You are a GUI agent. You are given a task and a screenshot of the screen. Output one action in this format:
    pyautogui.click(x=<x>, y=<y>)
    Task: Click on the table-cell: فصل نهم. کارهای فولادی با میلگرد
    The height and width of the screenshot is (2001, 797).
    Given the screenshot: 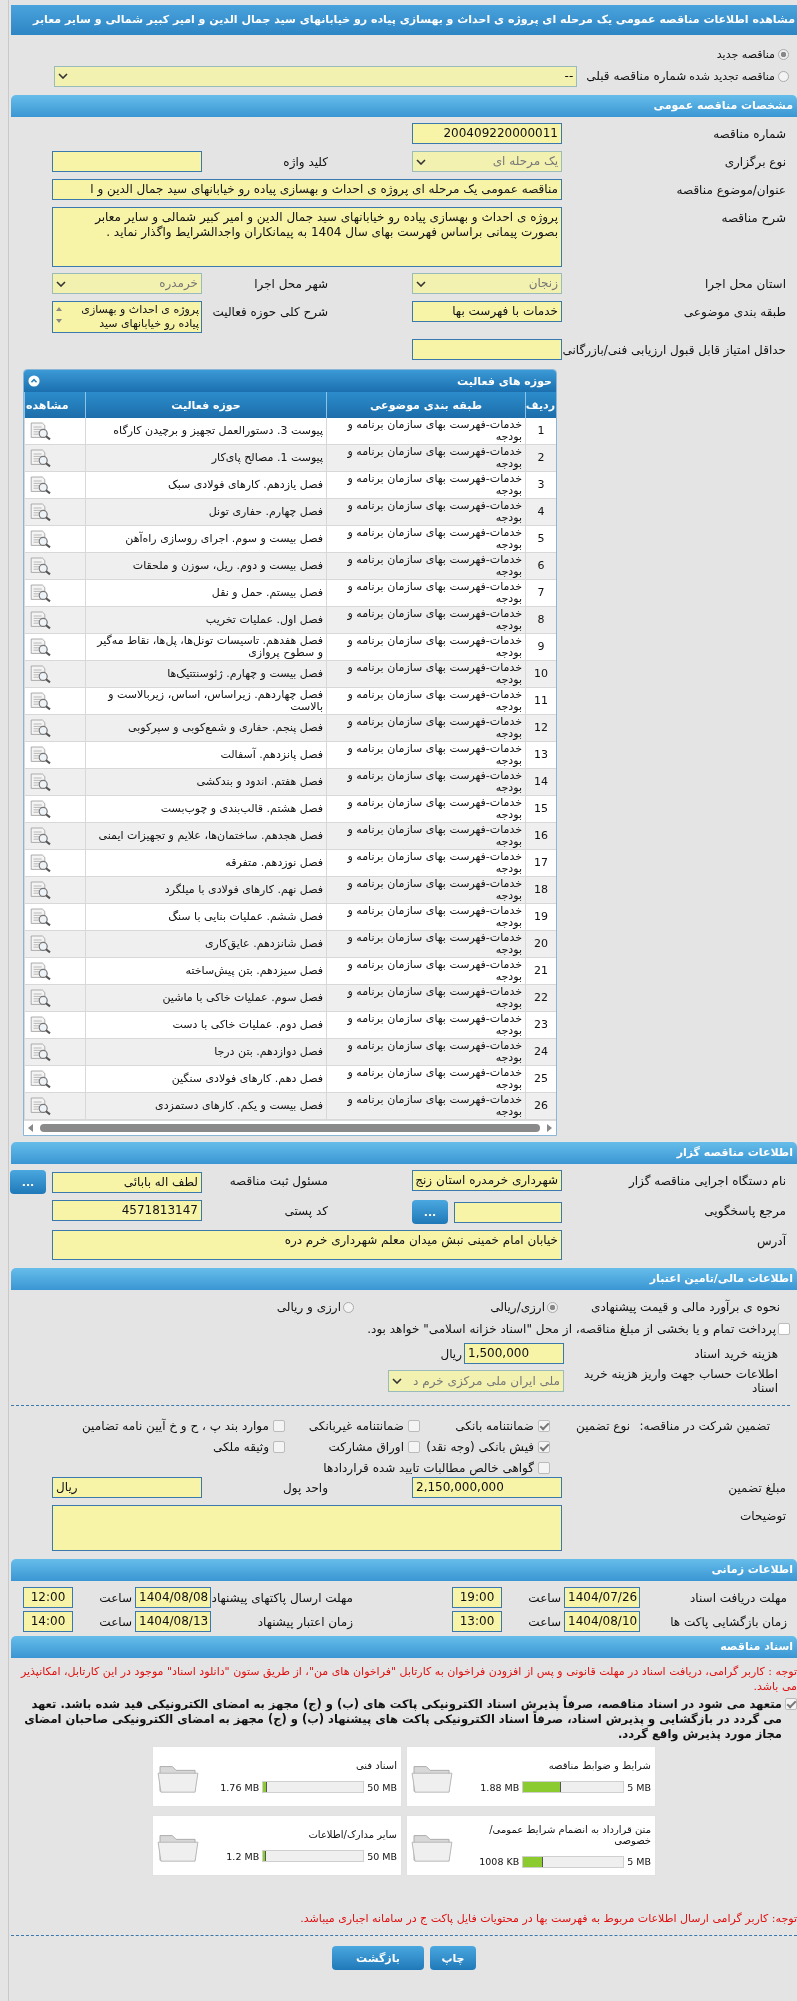 What is the action you would take?
    pyautogui.click(x=206, y=890)
    